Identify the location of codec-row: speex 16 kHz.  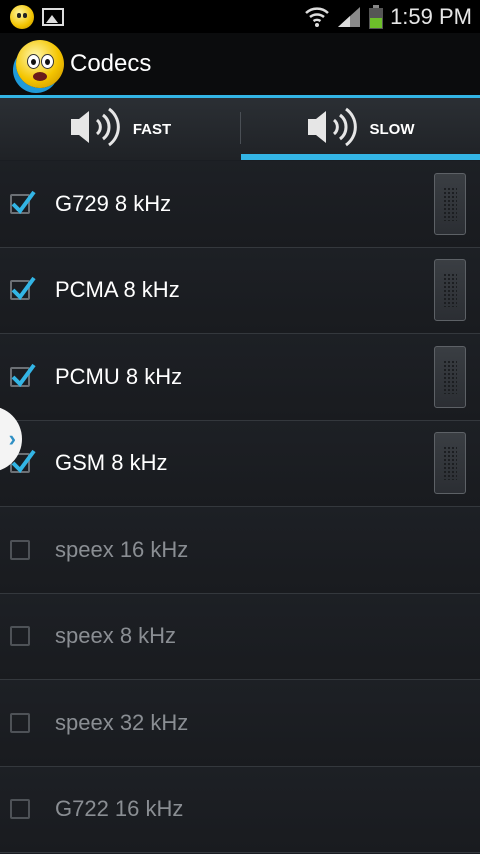
(240, 550).